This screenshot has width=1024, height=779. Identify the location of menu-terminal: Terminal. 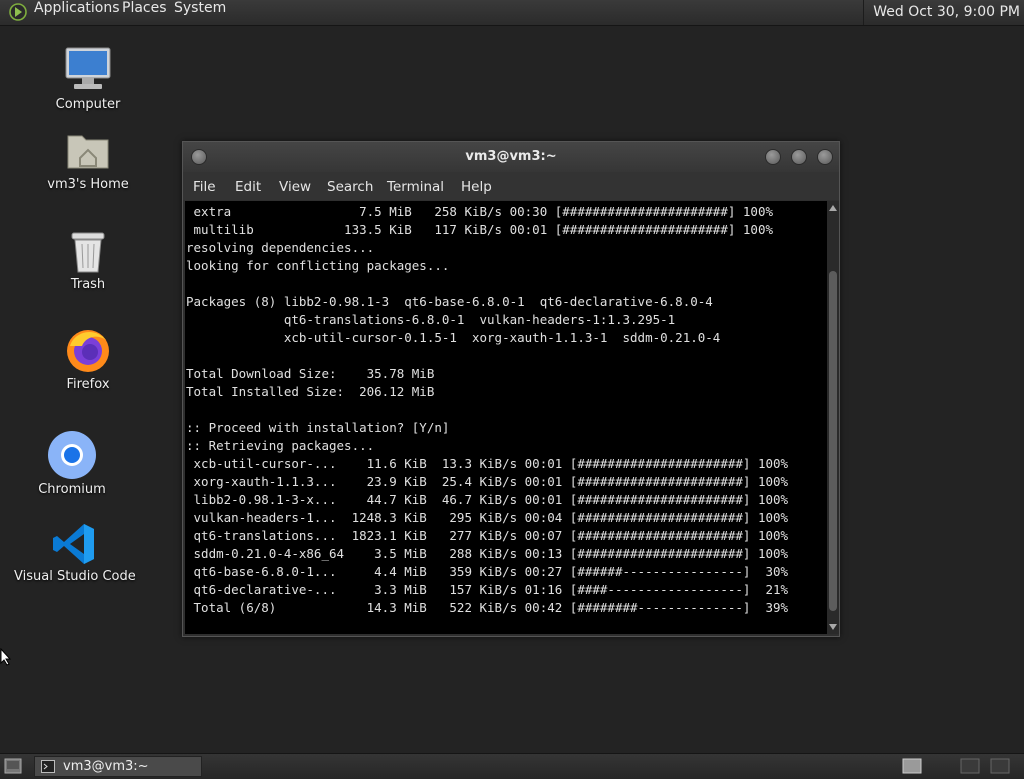
(415, 187).